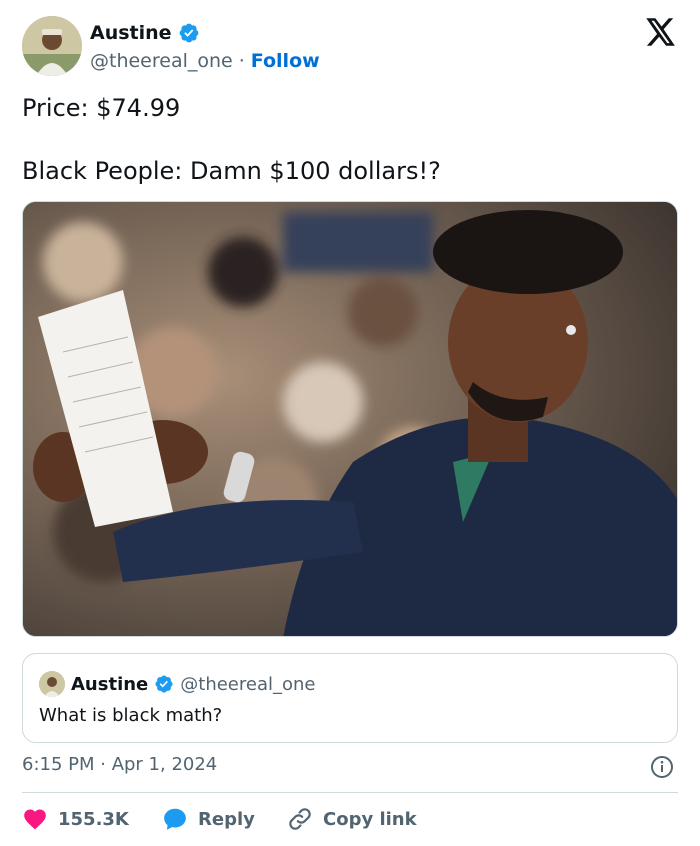 The image size is (700, 846). I want to click on tweet-line-price: Price: $74.99, so click(101, 108).